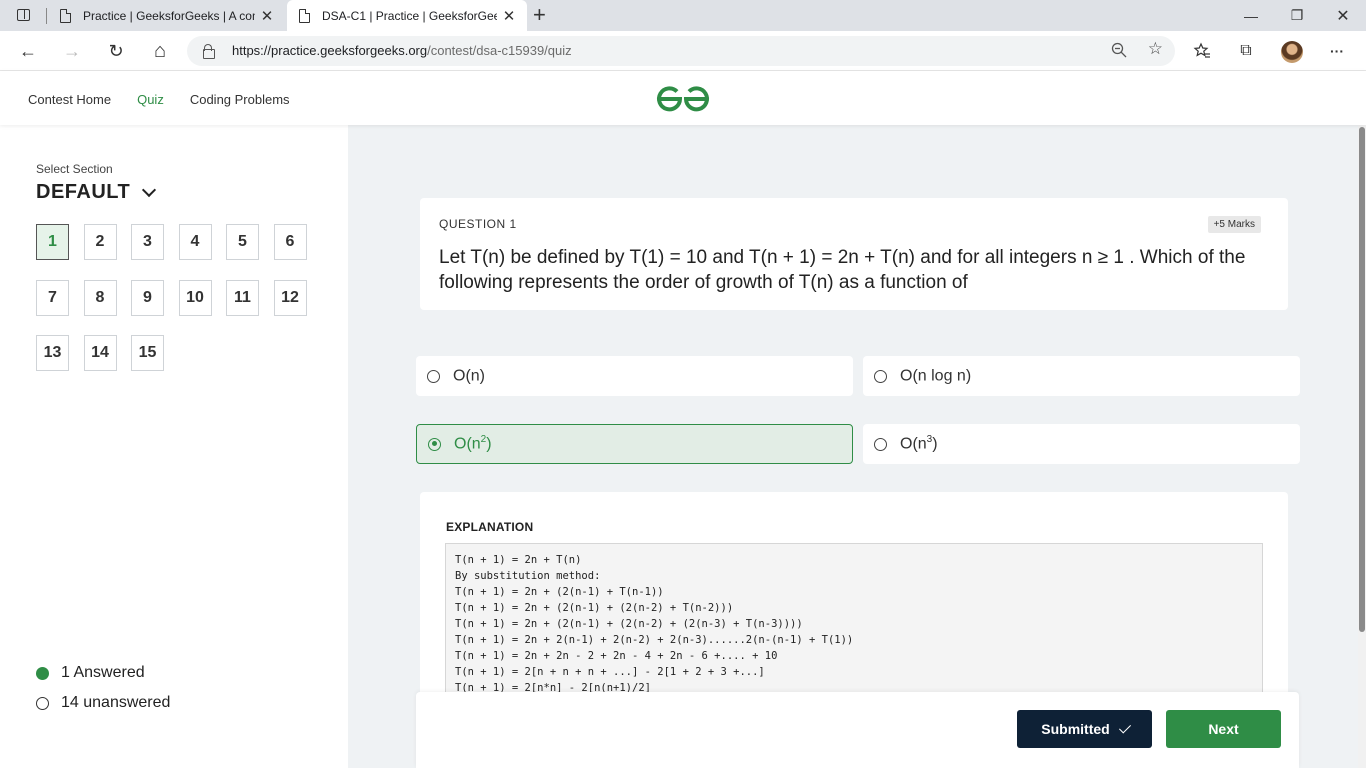 This screenshot has height=768, width=1366. Describe the element at coordinates (42, 673) in the screenshot. I see `answered-dot-icon` at that location.